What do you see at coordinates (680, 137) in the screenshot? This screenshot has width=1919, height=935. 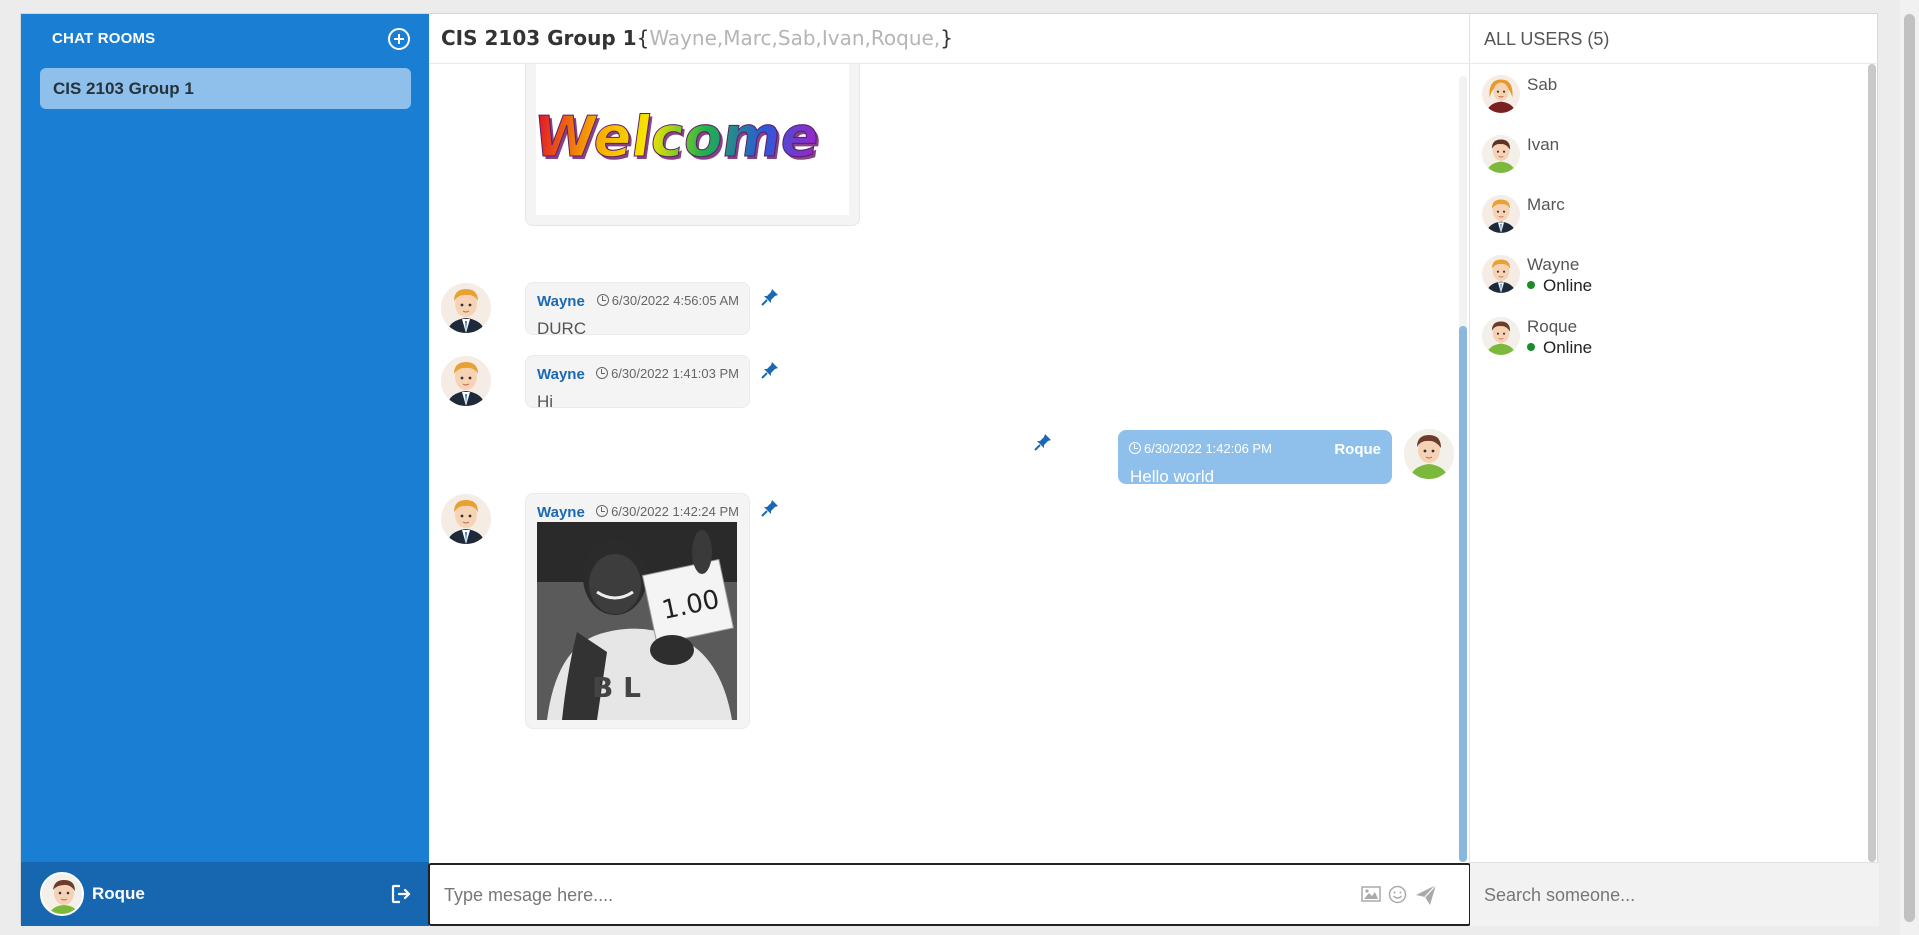 I see `welcome-text: Welcome` at bounding box center [680, 137].